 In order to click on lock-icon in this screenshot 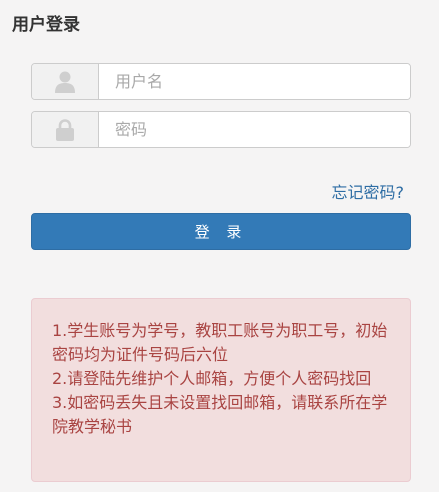, I will do `click(65, 129)`.